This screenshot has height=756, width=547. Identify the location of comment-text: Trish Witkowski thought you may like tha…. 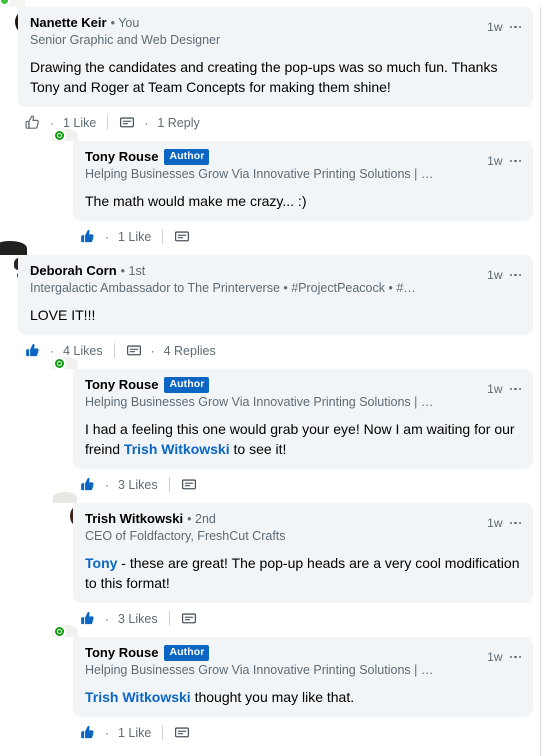
(303, 697).